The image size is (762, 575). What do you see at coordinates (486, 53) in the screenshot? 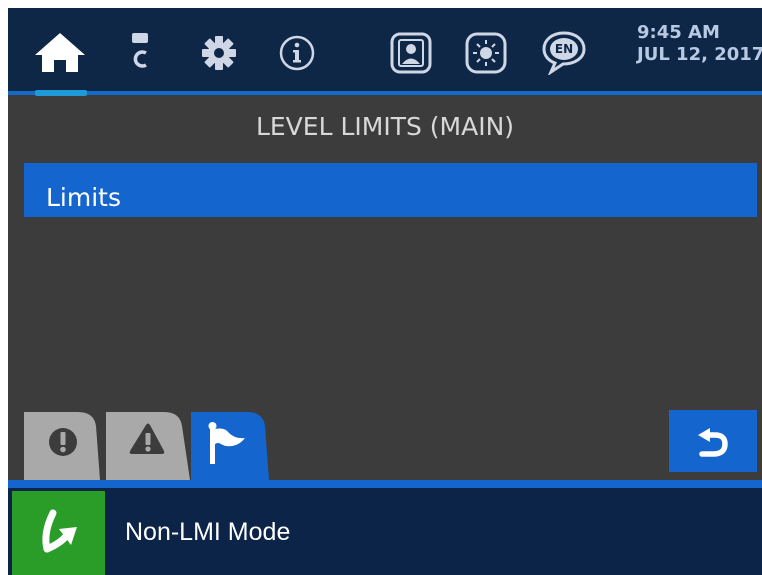
I see `brightness-icon` at bounding box center [486, 53].